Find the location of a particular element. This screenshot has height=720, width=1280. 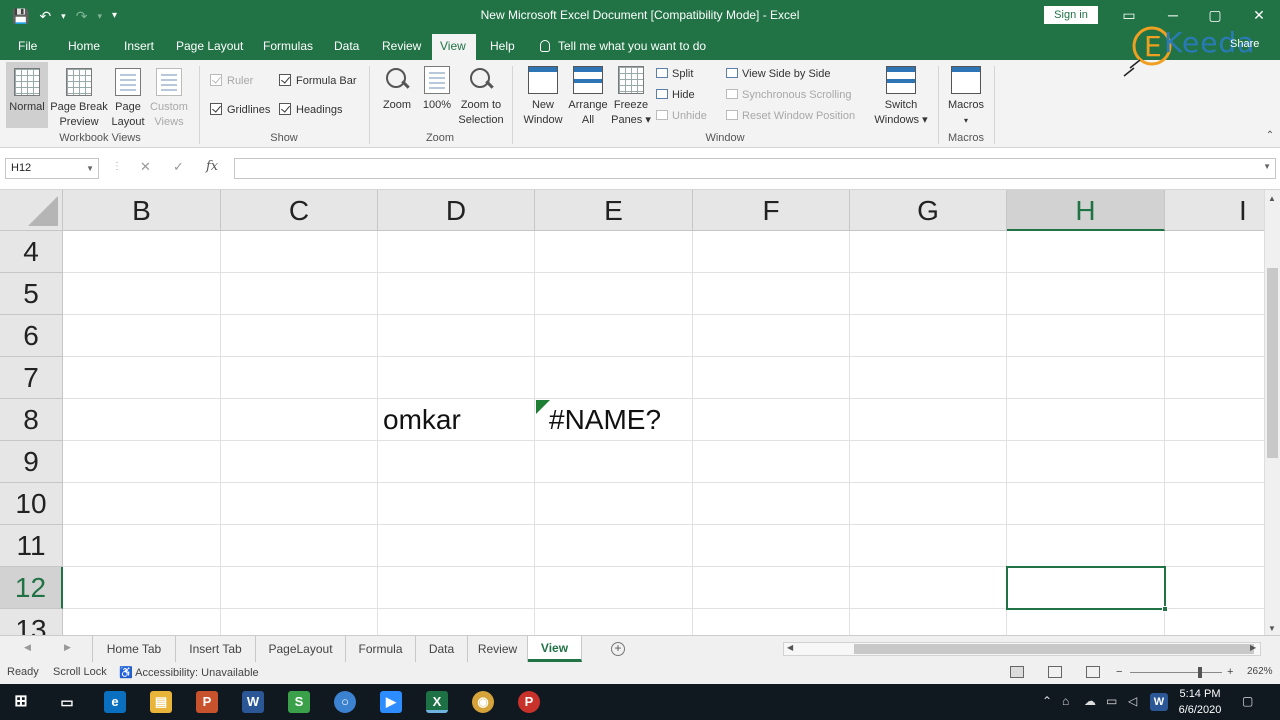

ruler-checkbox: Ruler is located at coordinates (231, 81).